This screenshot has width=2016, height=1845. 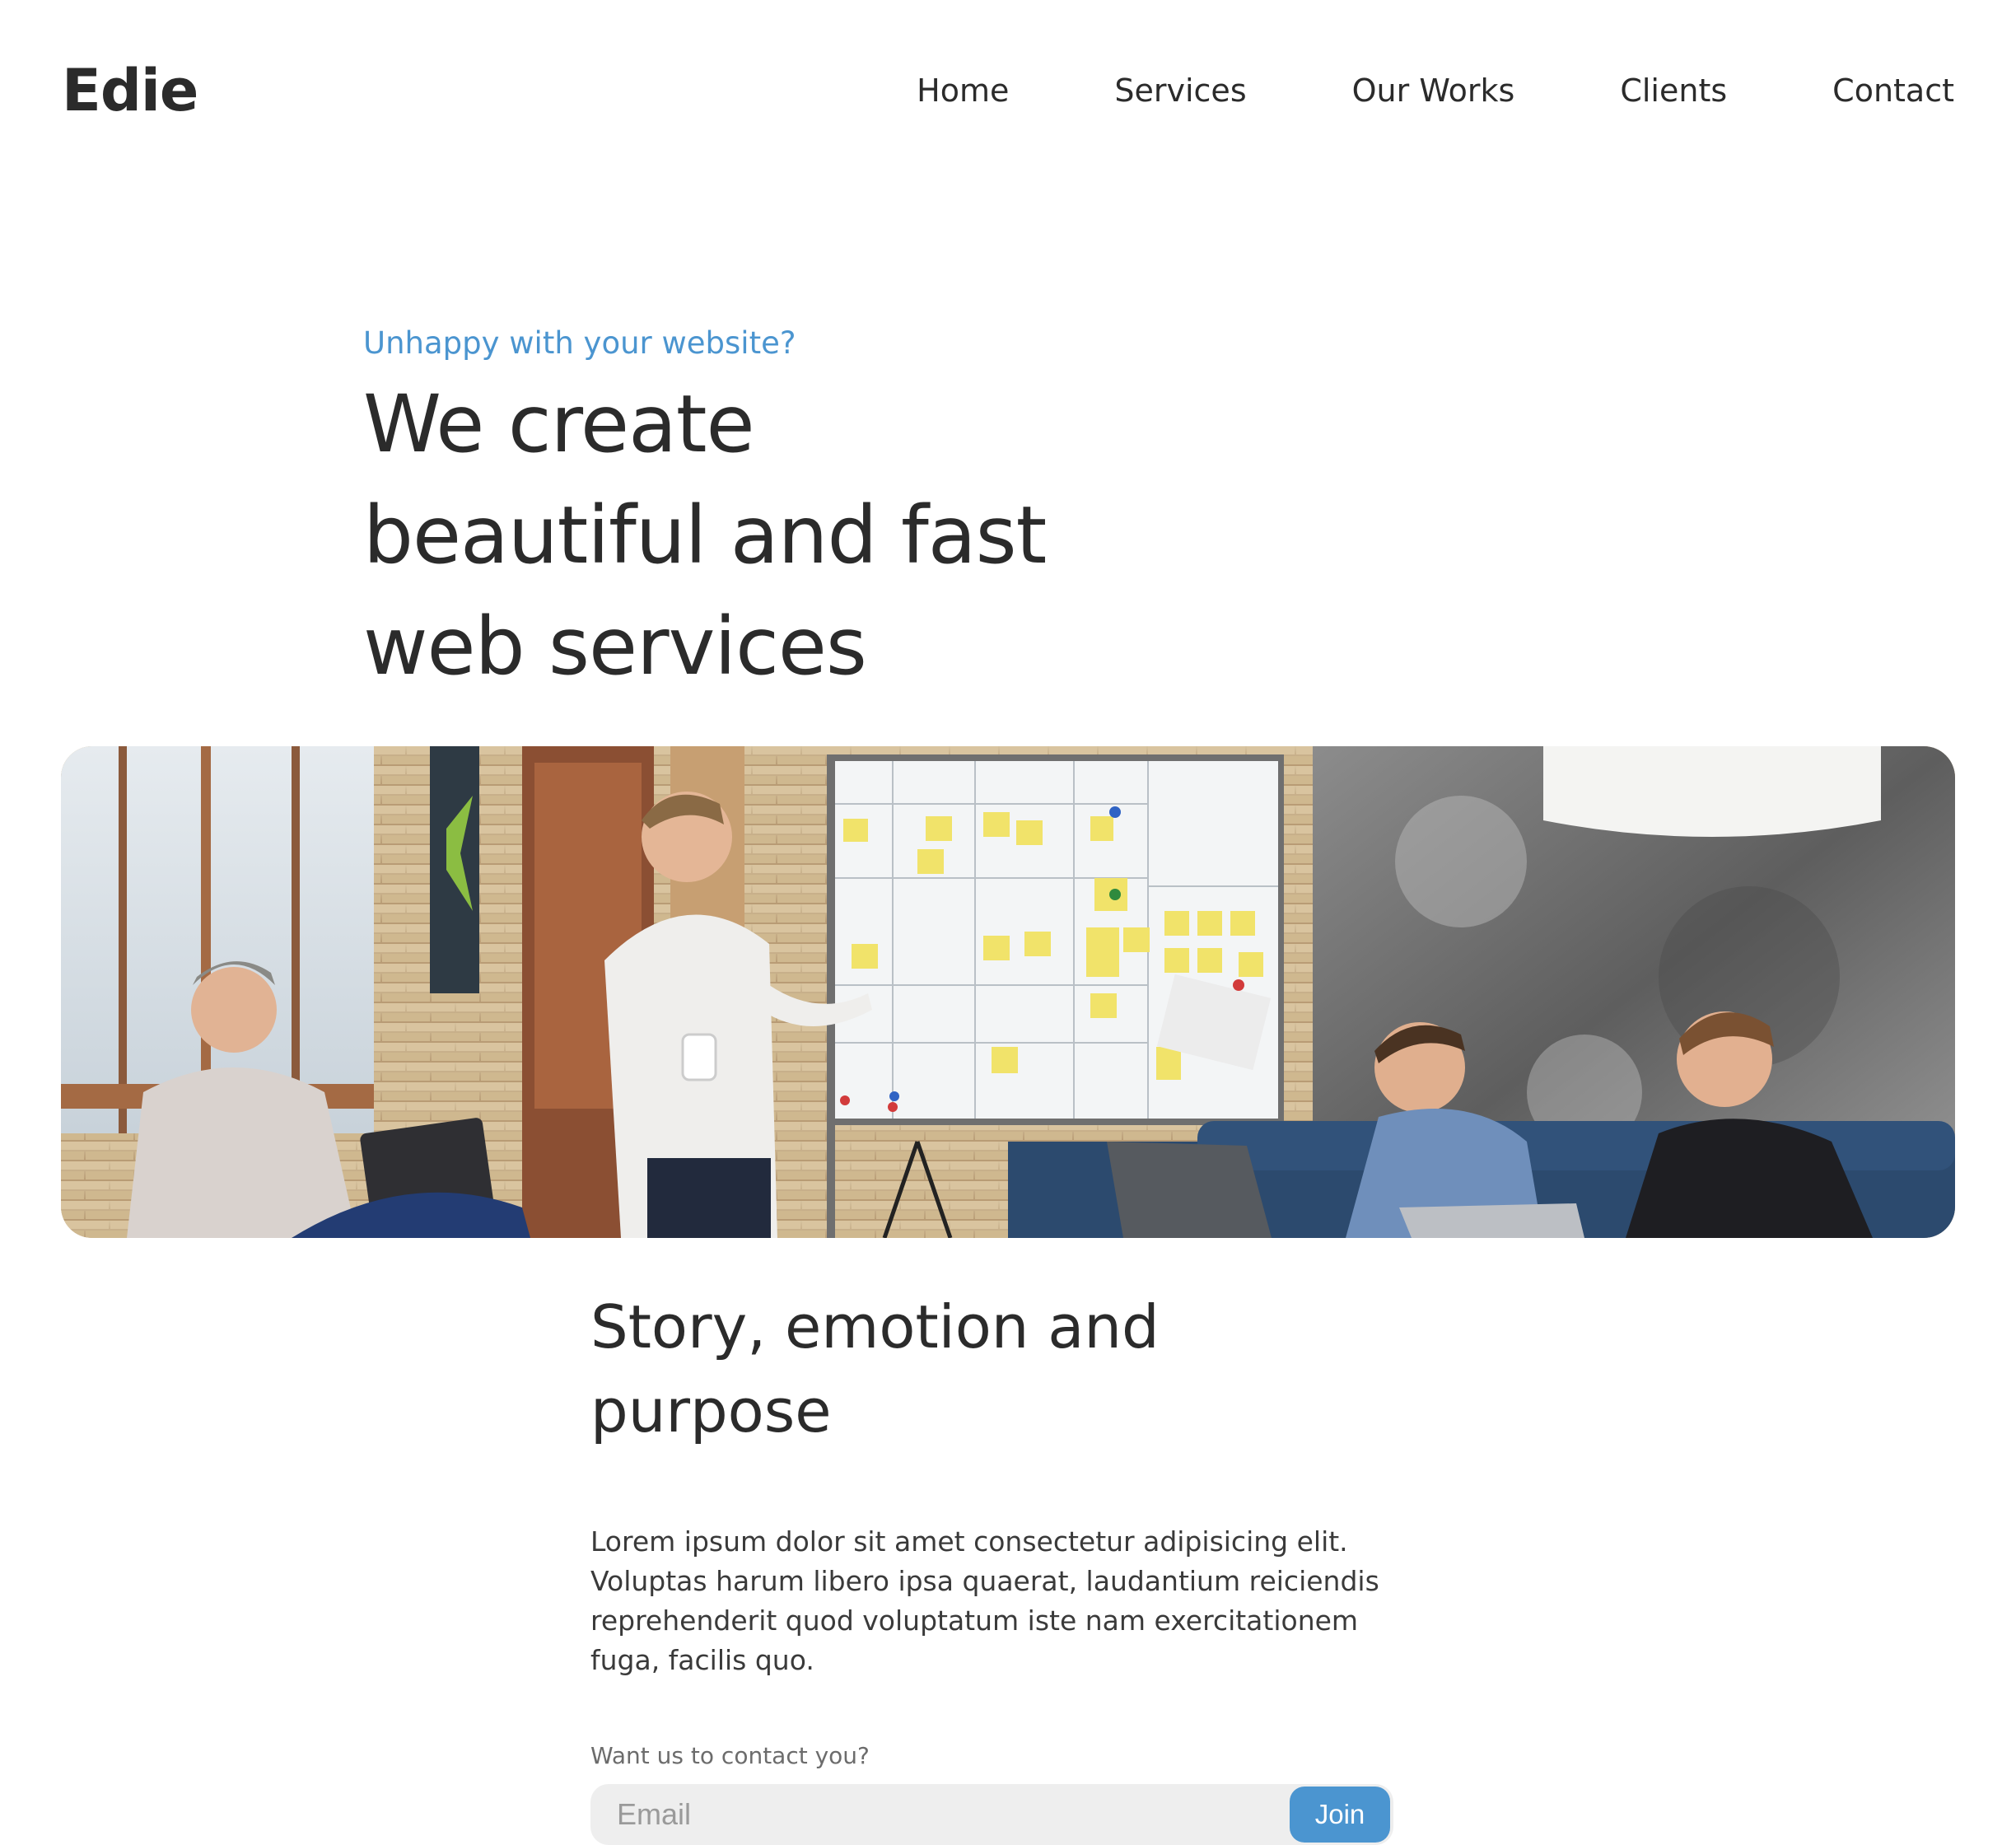 What do you see at coordinates (730, 1755) in the screenshot?
I see `contact-prompt-label: Want us to contact you?` at bounding box center [730, 1755].